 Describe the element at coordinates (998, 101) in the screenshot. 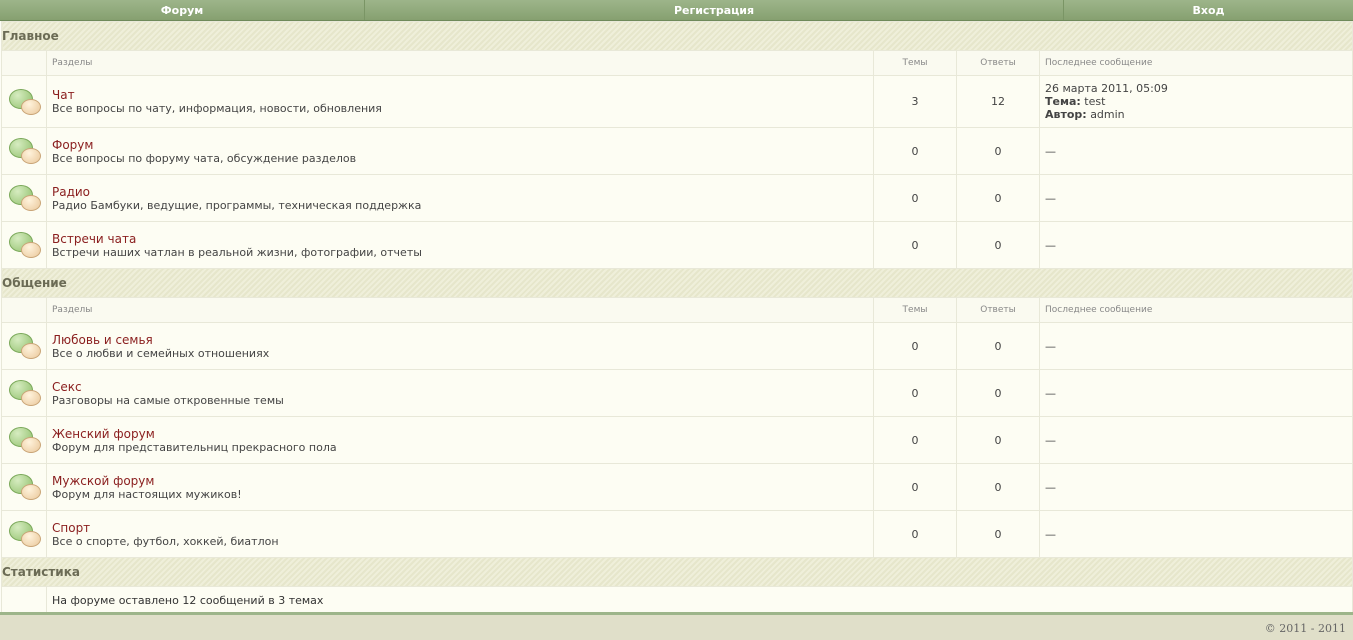

I see `reply-count: 12` at that location.